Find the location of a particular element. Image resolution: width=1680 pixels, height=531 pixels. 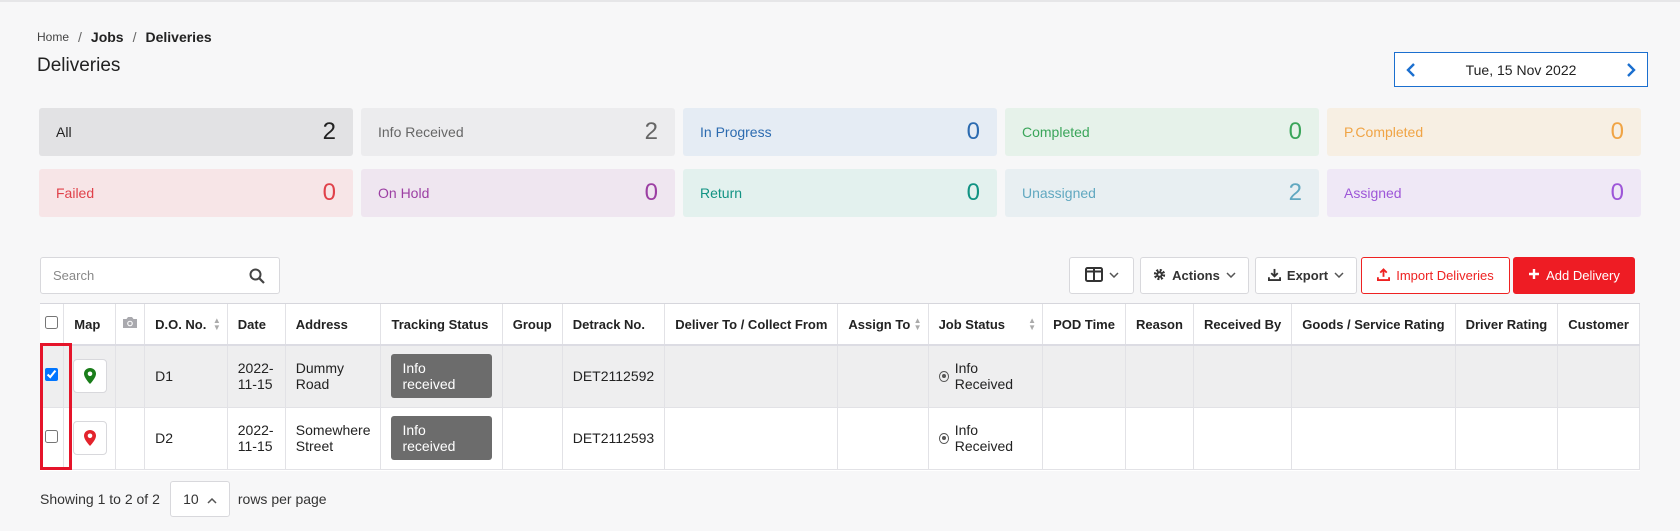

chevron-right-icon is located at coordinates (1631, 69).